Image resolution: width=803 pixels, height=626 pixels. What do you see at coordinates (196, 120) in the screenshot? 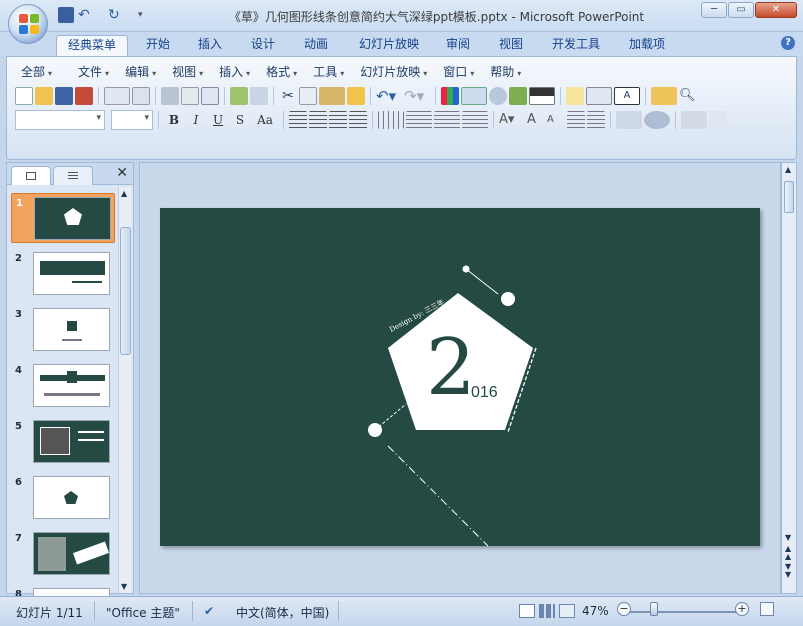
I see `italic-button: I` at bounding box center [196, 120].